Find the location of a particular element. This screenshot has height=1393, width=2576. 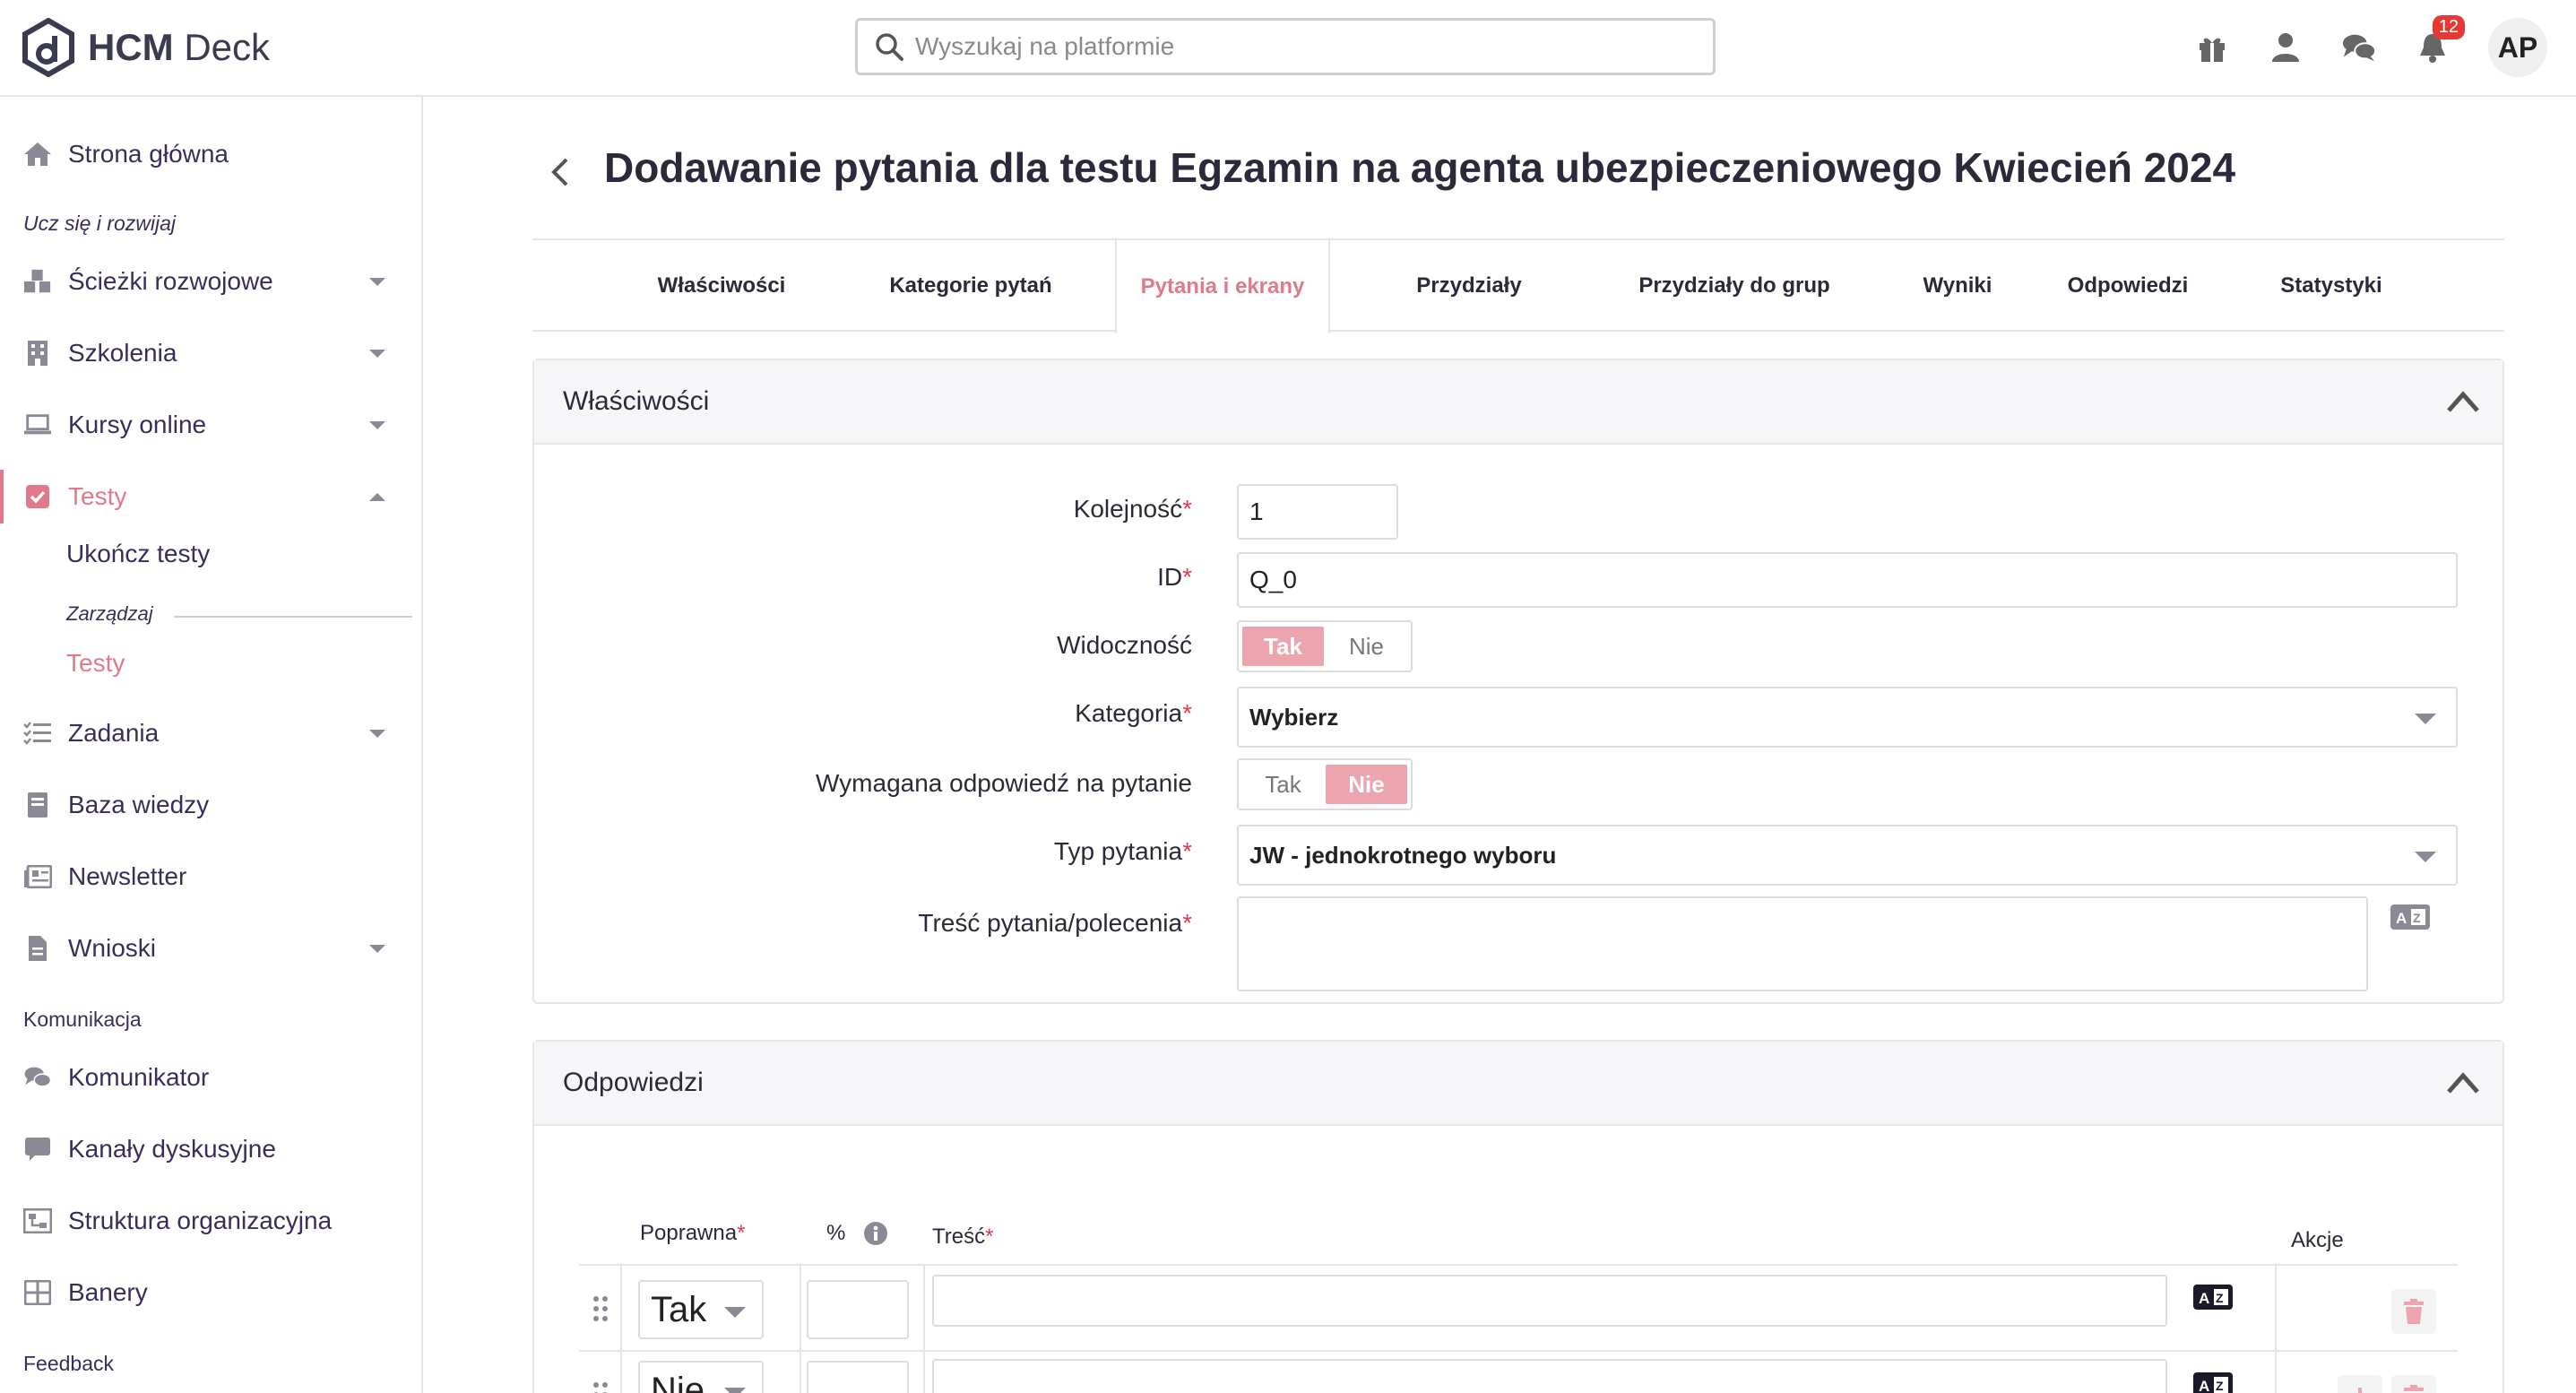

search-box is located at coordinates (1285, 46).